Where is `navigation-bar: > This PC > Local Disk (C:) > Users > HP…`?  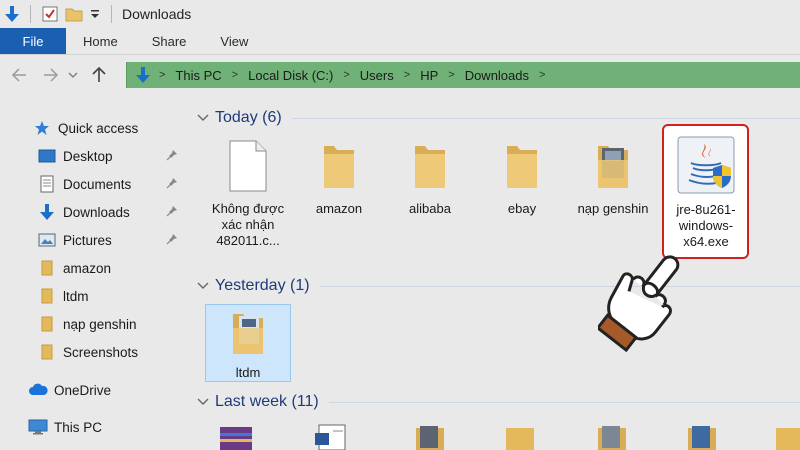
navigation-bar: > This PC > Local Disk (C:) > Users > HP… is located at coordinates (400, 75).